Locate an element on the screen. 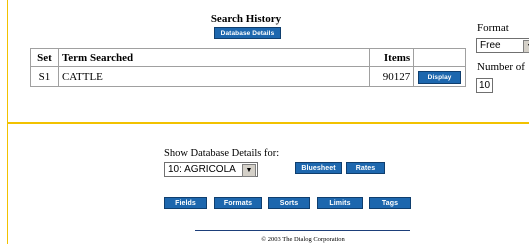 This screenshot has height=244, width=529. limits-button: Limits is located at coordinates (340, 203).